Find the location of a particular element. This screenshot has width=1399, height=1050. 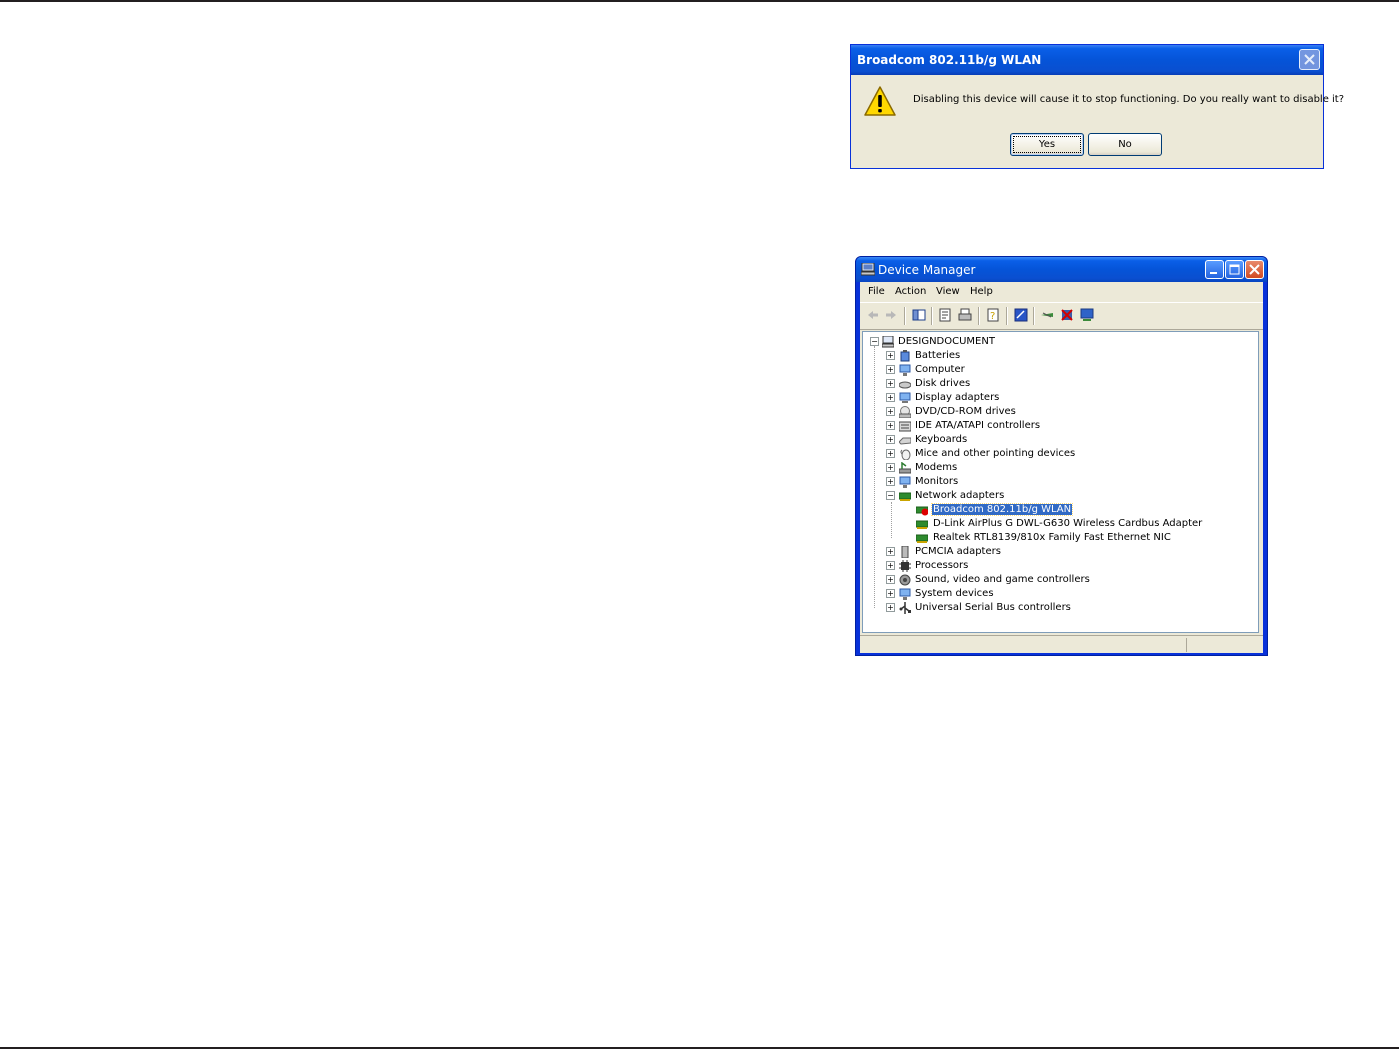

menu-help: Help is located at coordinates (981, 291).